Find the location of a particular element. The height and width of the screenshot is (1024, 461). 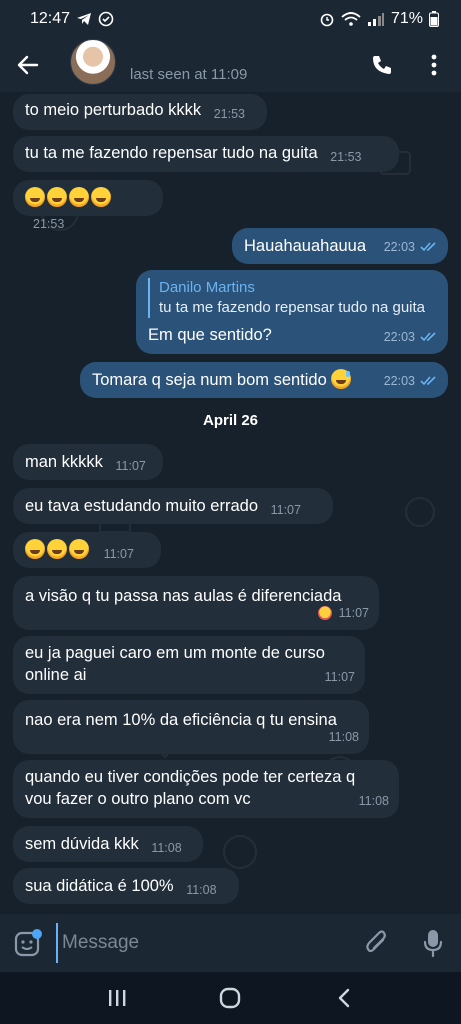

paperclip-icon is located at coordinates (376, 941).